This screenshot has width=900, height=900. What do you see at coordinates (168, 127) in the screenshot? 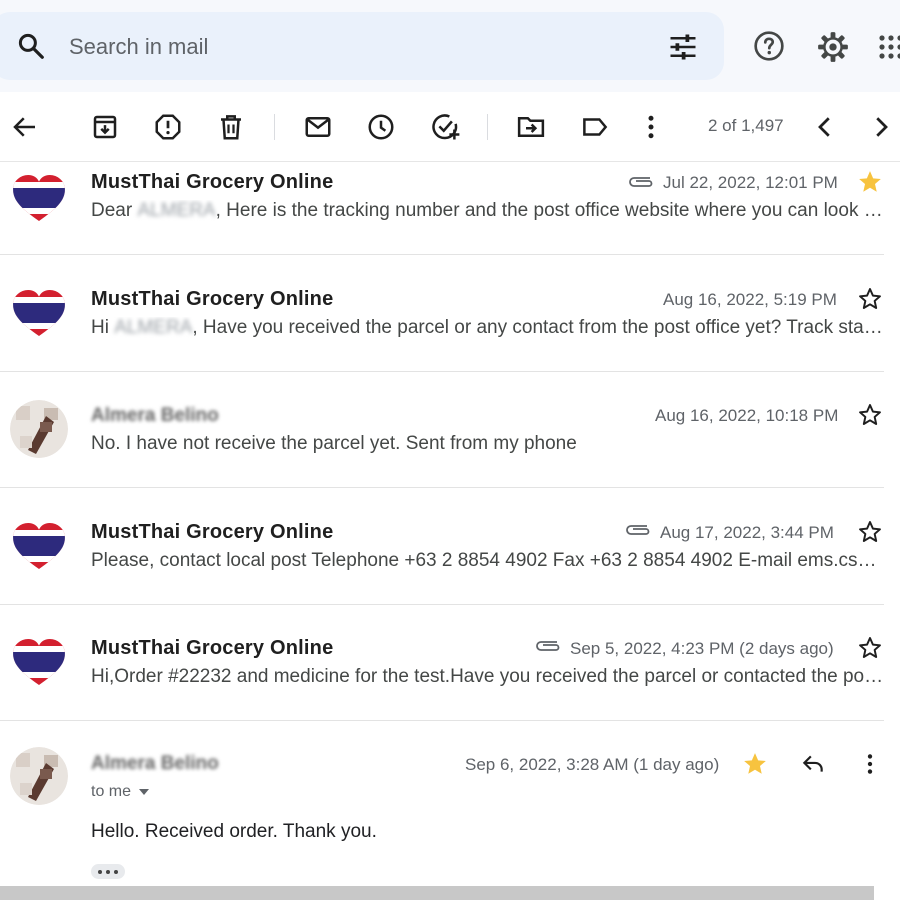
I see `report-spam-icon` at bounding box center [168, 127].